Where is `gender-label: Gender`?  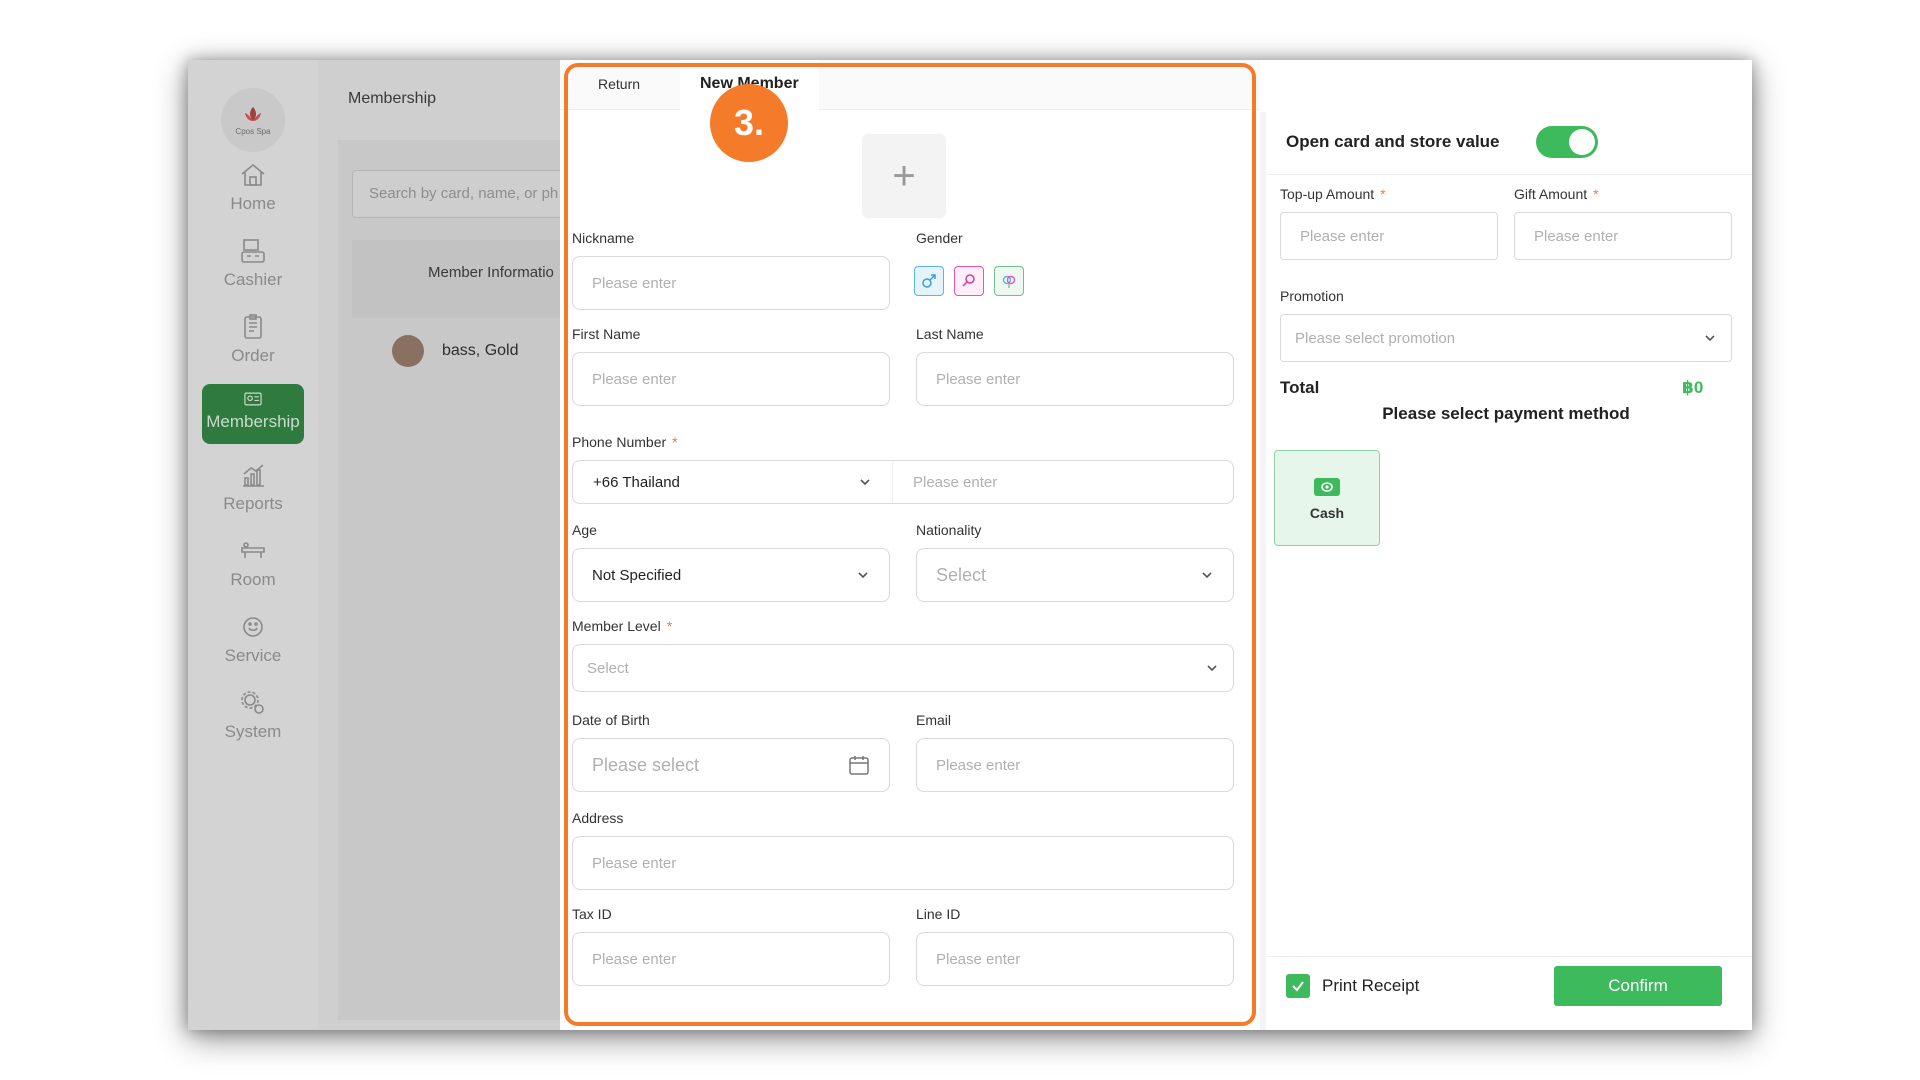
gender-label: Gender is located at coordinates (939, 238).